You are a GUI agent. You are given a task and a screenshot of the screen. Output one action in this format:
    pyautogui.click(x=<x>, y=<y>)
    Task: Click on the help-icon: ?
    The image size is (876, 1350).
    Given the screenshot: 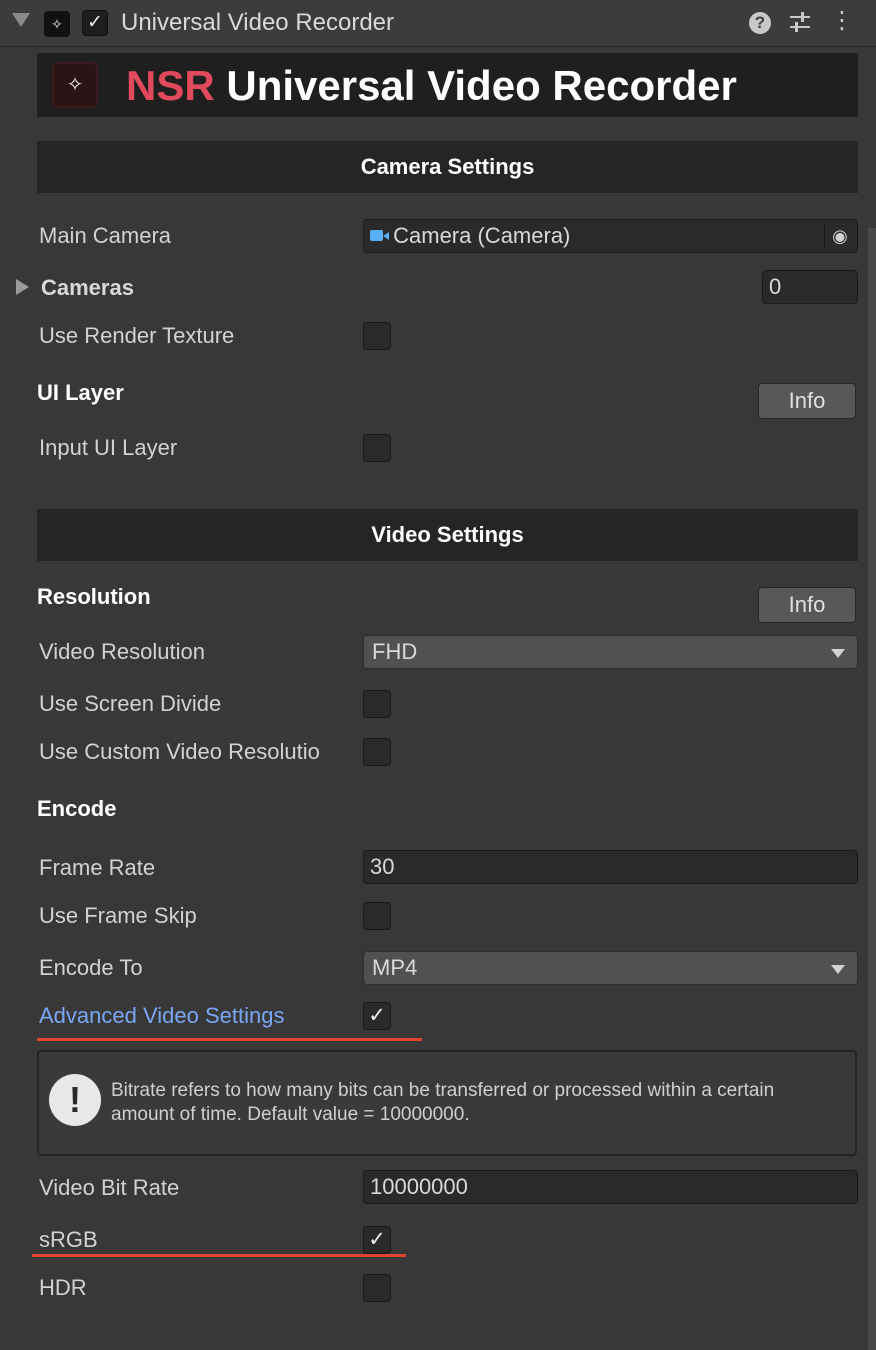 What is the action you would take?
    pyautogui.click(x=760, y=23)
    